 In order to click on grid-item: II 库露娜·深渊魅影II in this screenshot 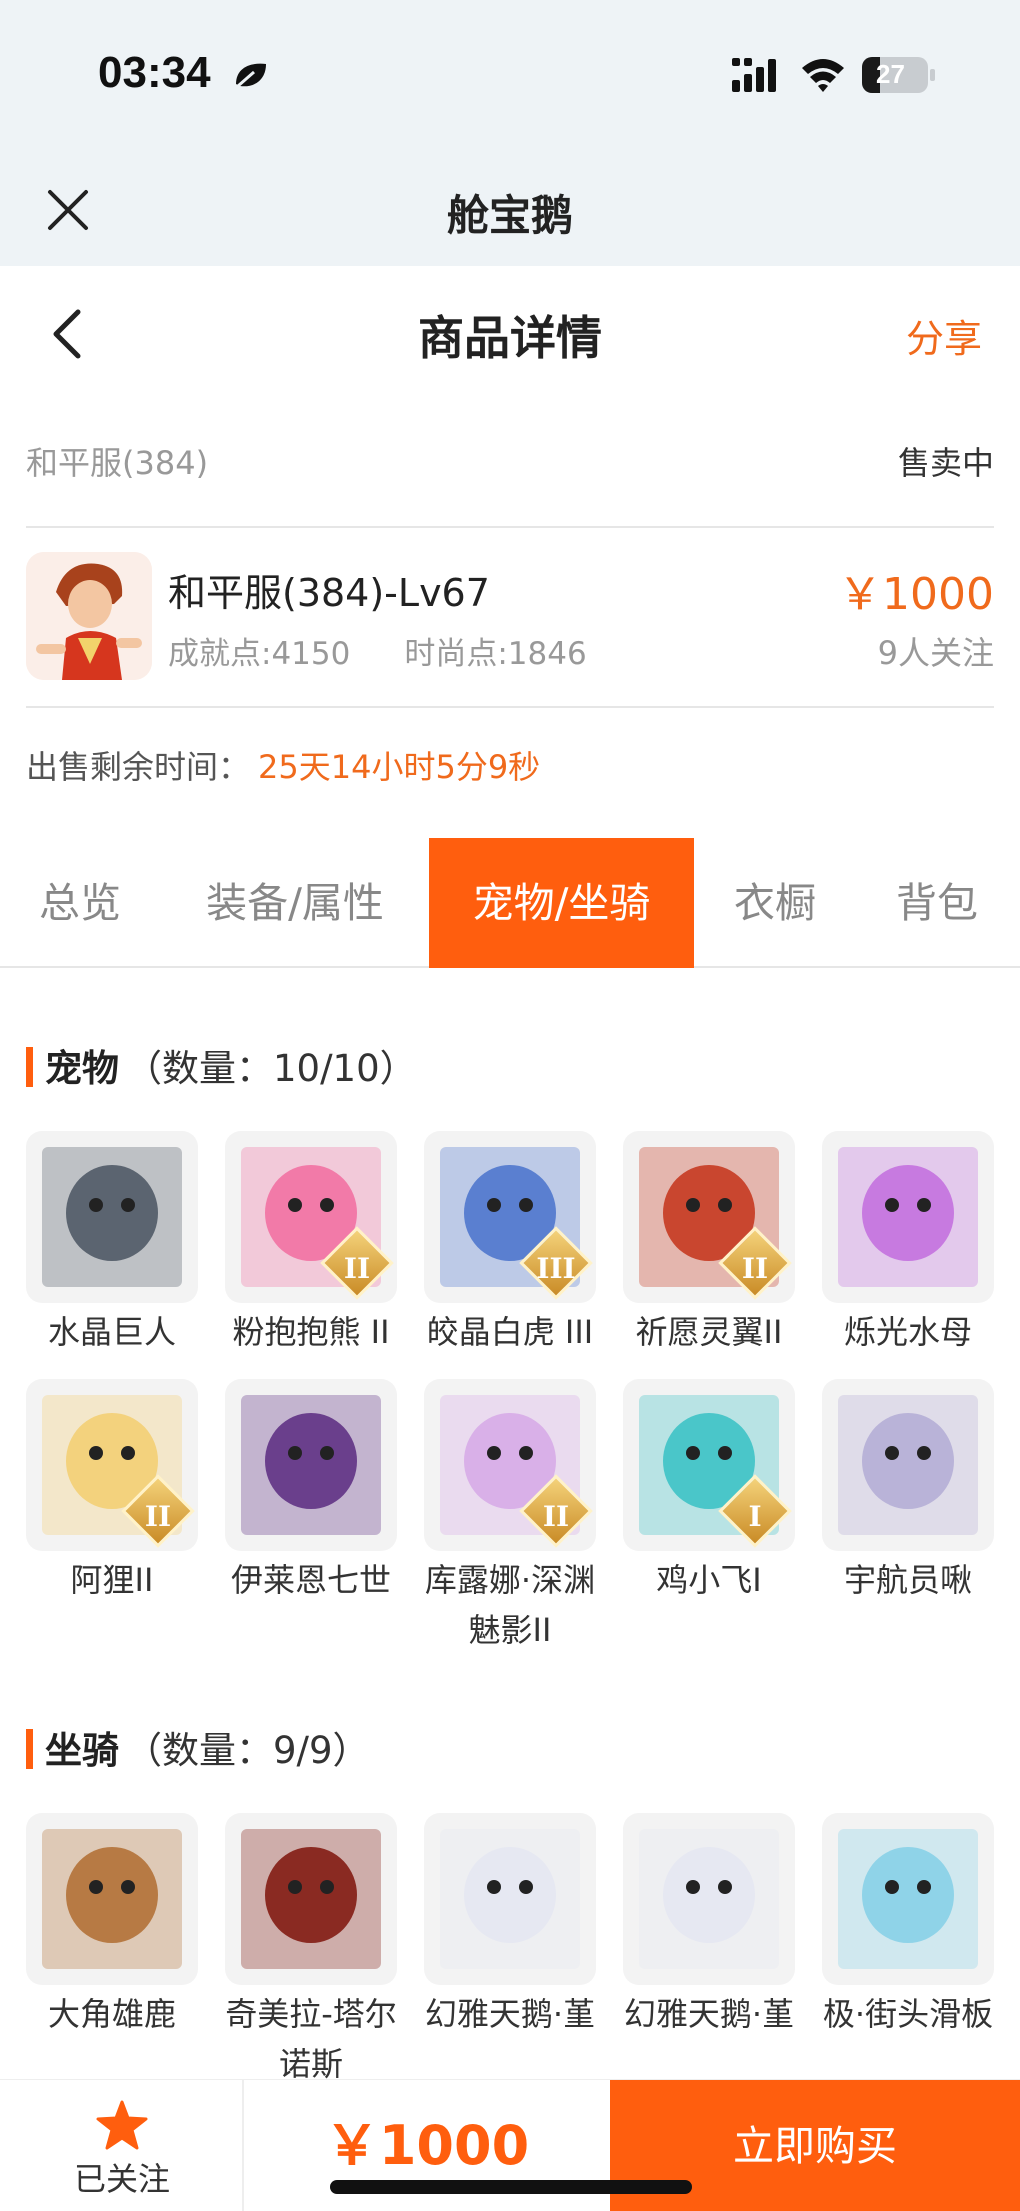, I will do `click(510, 1517)`.